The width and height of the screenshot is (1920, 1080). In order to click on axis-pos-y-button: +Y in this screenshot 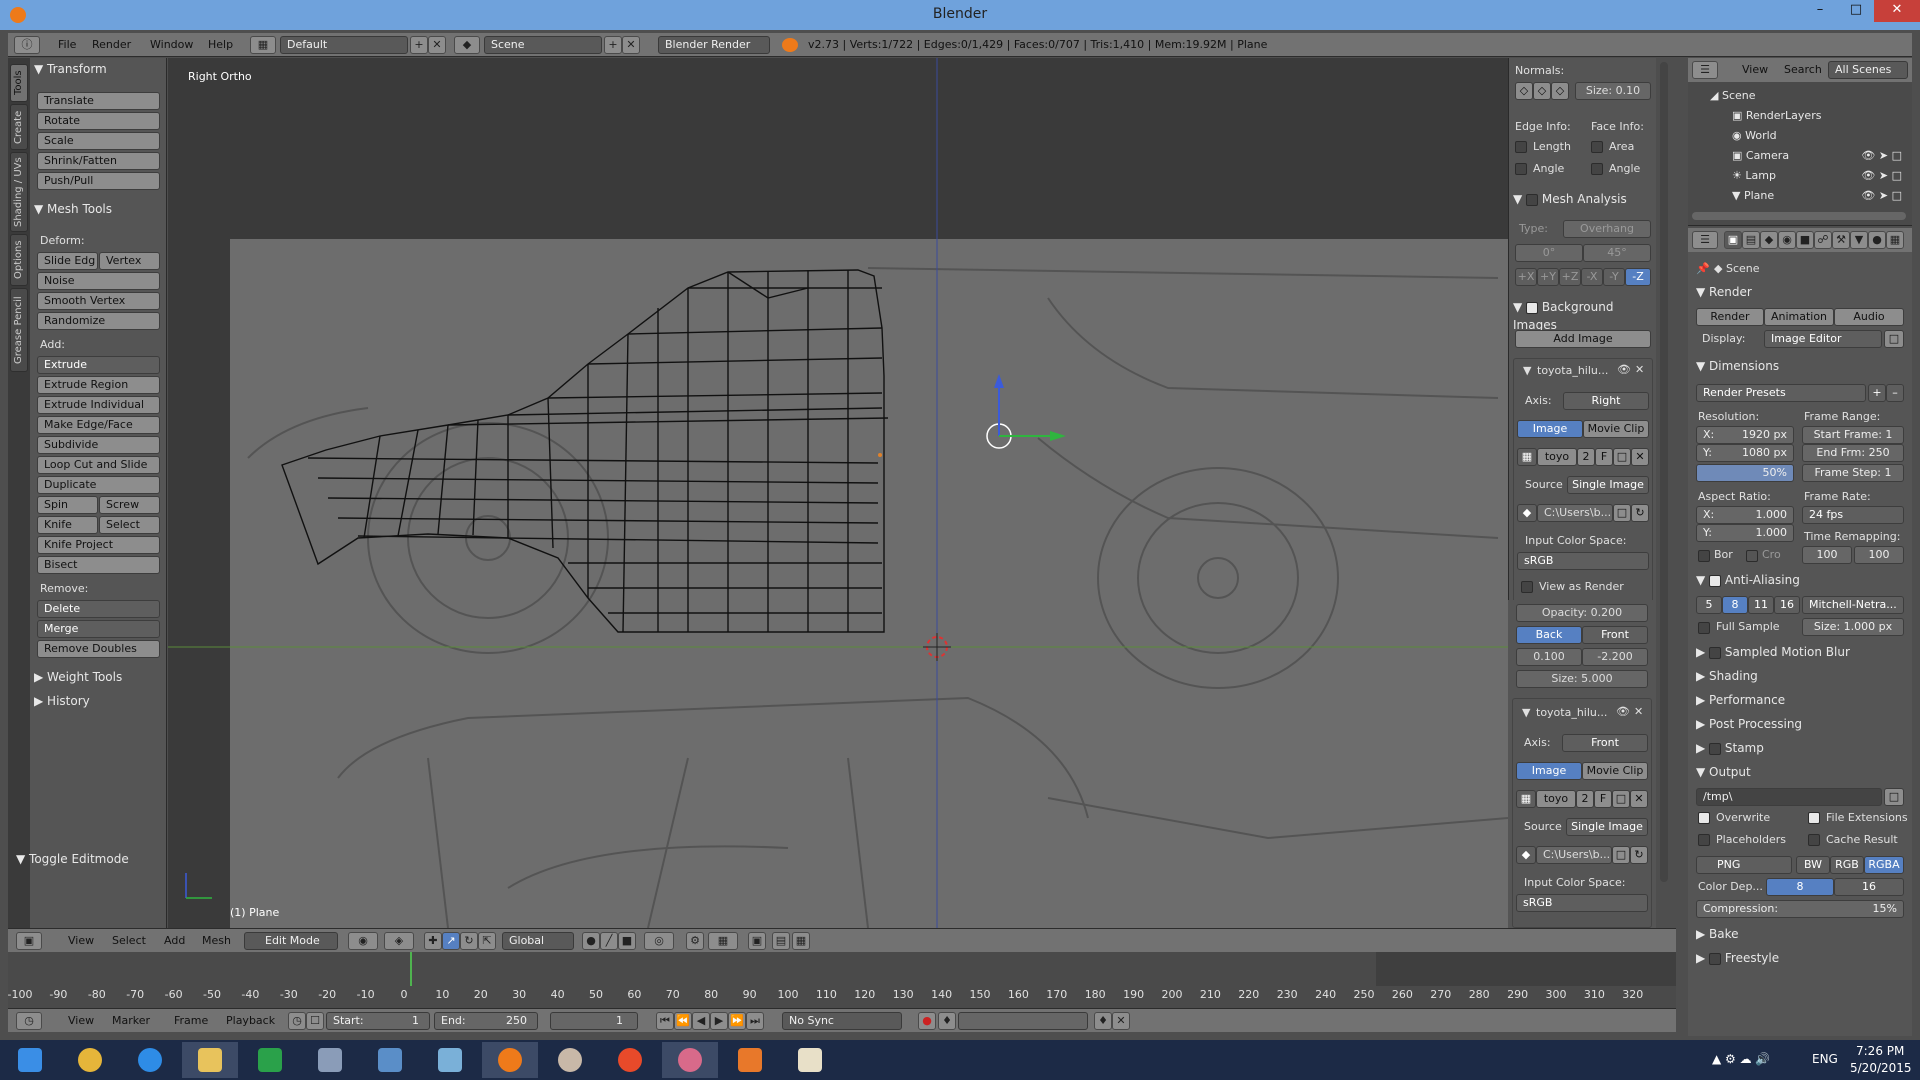, I will do `click(1548, 277)`.